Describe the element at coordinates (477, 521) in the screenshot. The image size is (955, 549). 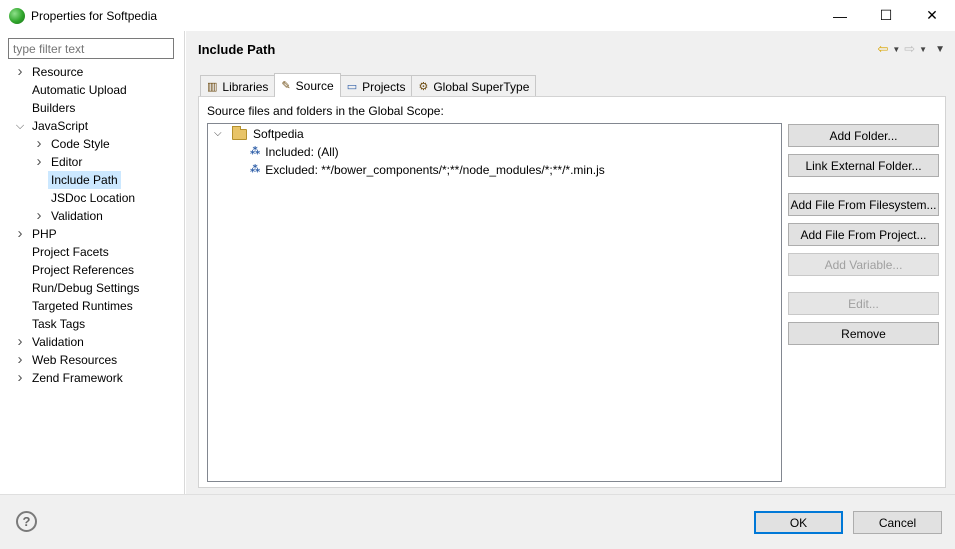
I see `dialog-button-bar: ? OK Cancel` at that location.